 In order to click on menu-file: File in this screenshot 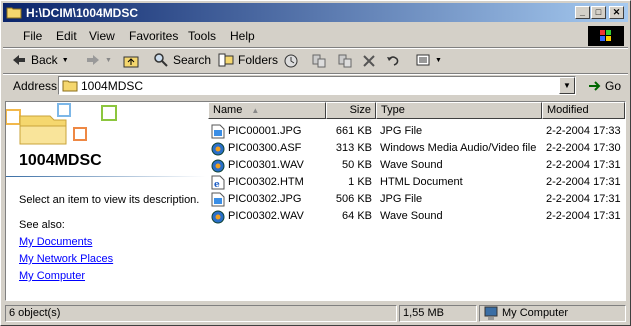, I will do `click(32, 36)`.